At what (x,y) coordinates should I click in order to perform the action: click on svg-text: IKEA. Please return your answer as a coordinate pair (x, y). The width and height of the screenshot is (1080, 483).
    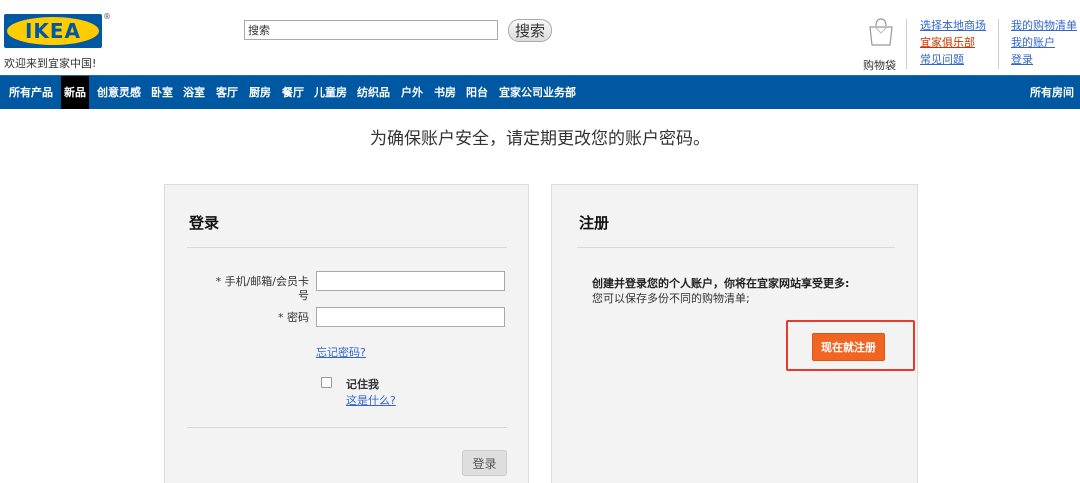
    Looking at the image, I should click on (53, 31).